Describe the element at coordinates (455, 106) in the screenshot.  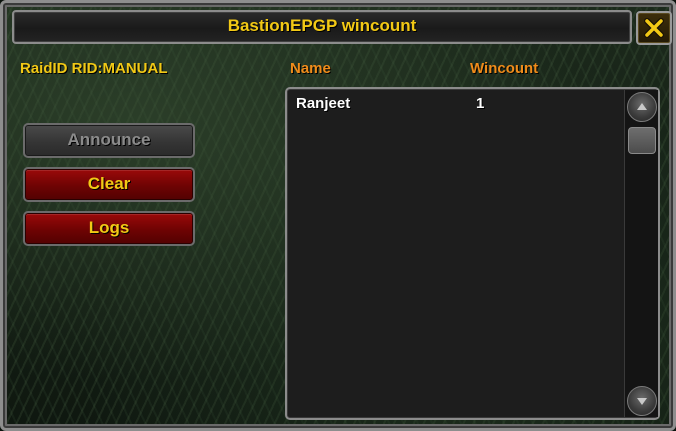
I see `table-row: Ranjeet 1` at that location.